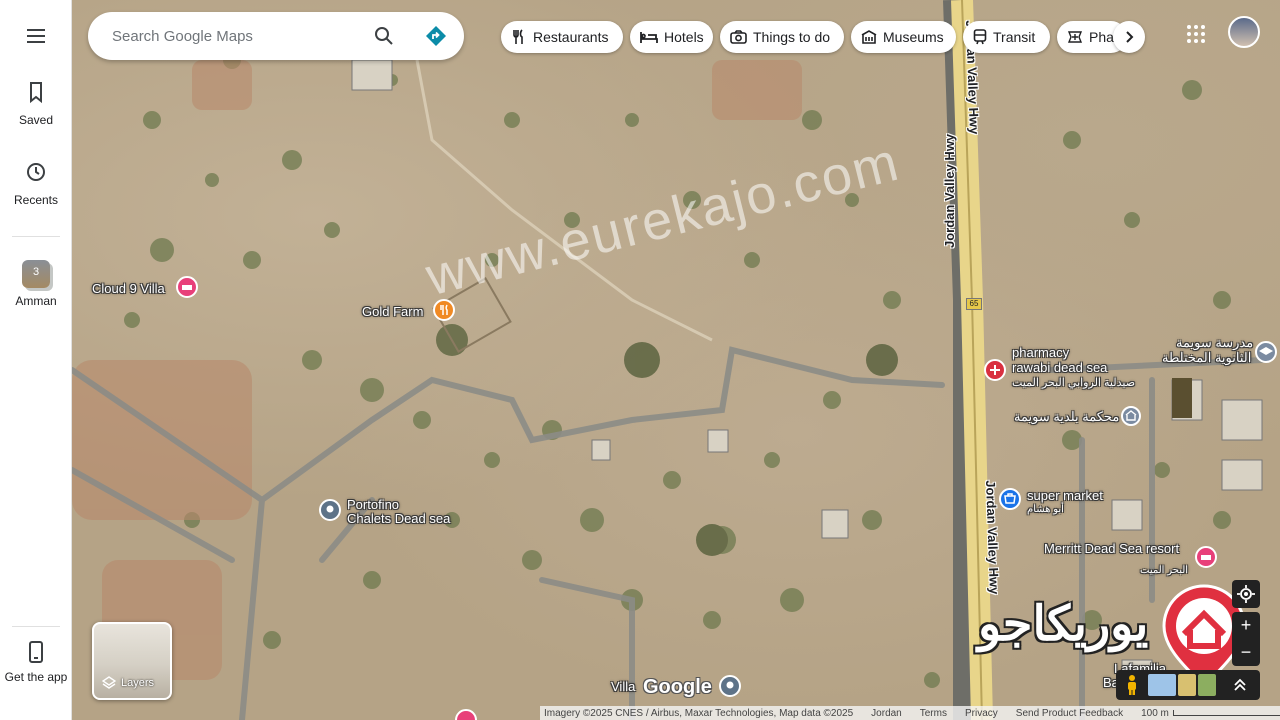 The image size is (1280, 720). What do you see at coordinates (1066, 417) in the screenshot?
I see `poi-court-arabic: محكمة بلدية سويمة` at bounding box center [1066, 417].